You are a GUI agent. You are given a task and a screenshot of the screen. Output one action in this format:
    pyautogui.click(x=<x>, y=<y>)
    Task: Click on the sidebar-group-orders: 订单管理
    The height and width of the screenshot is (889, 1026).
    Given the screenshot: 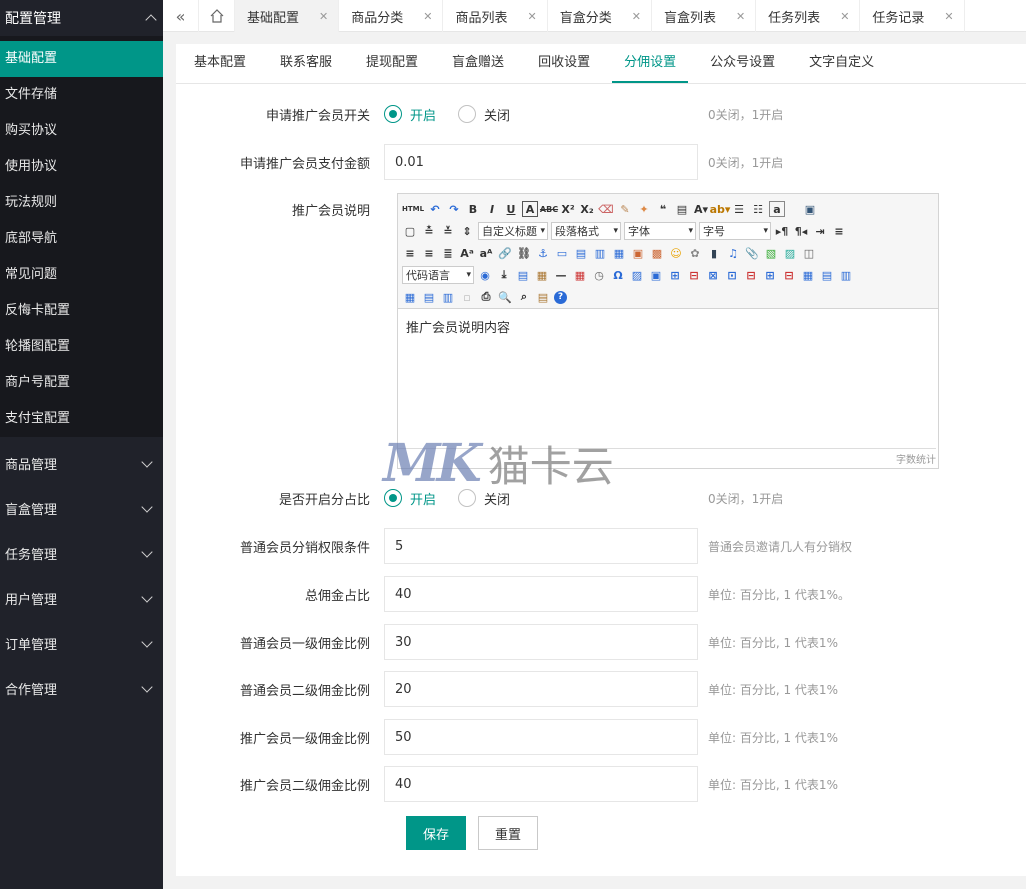 What is the action you would take?
    pyautogui.click(x=81, y=643)
    